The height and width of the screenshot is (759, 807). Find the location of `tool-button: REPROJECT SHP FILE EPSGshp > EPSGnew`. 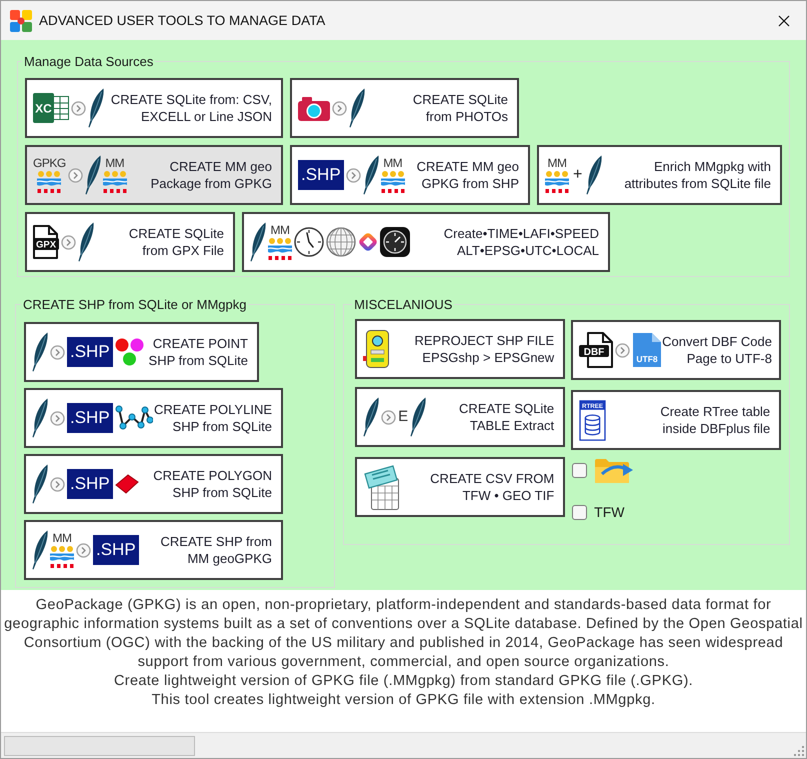

tool-button: REPROJECT SHP FILE EPSGshp > EPSGnew is located at coordinates (460, 349).